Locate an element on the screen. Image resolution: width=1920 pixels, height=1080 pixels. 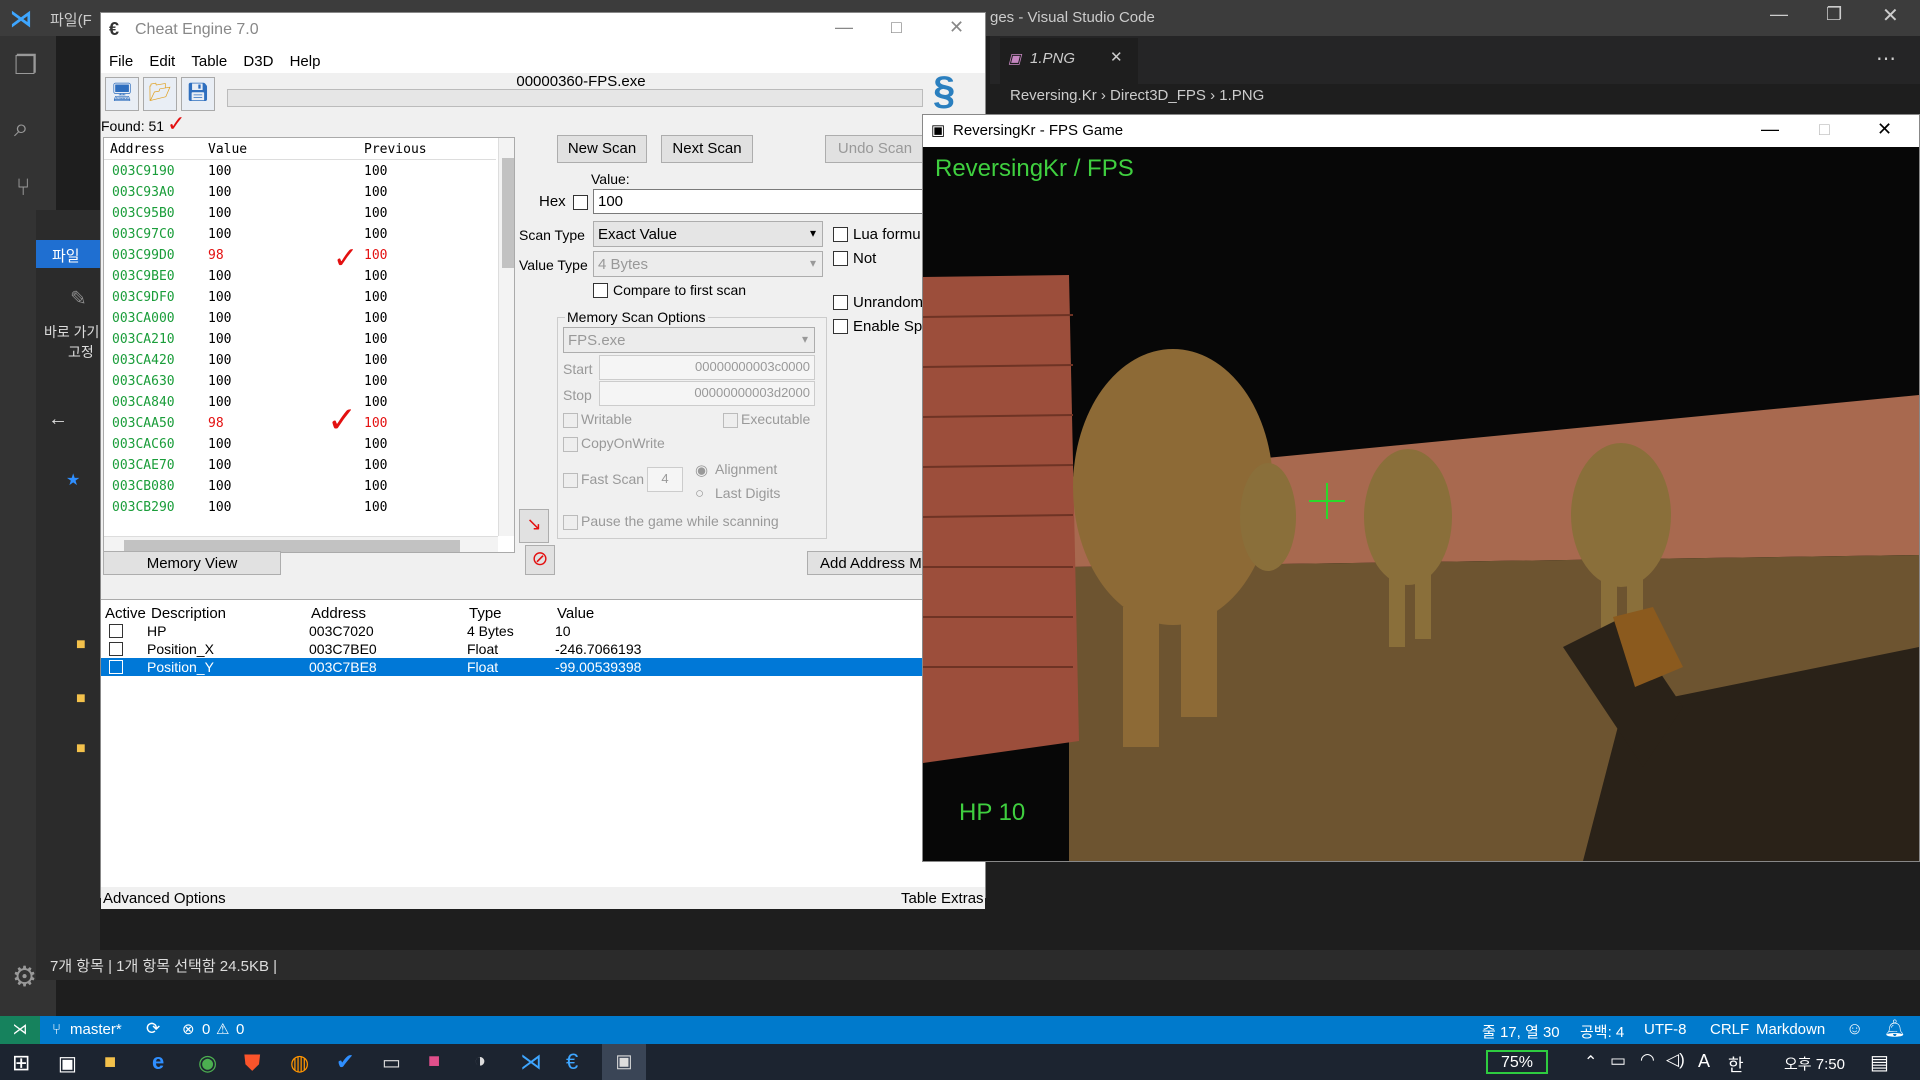
vscode-taskbar-icon: ⋊ is located at coordinates (531, 1062).